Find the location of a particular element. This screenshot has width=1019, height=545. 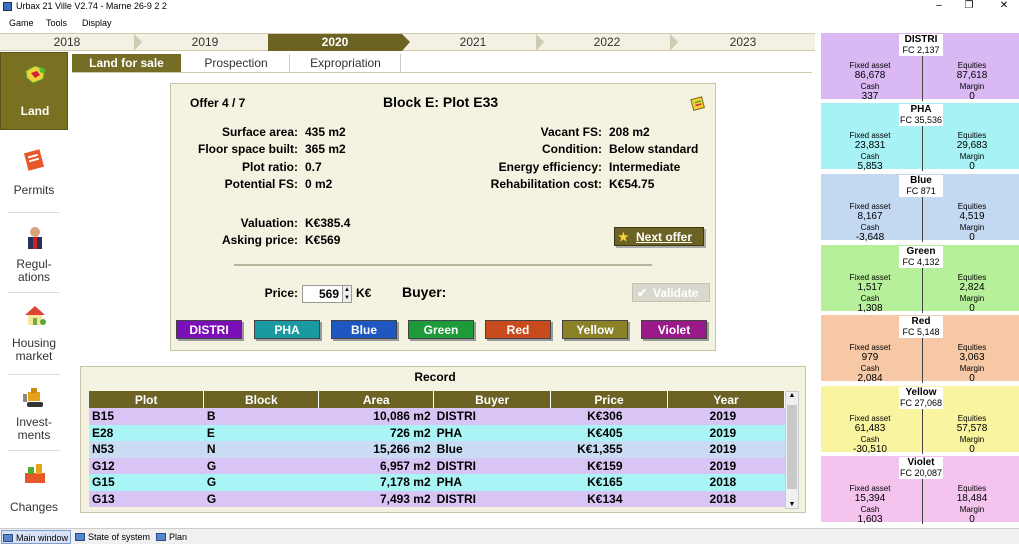

maximize-button: ❐ is located at coordinates (969, 7).